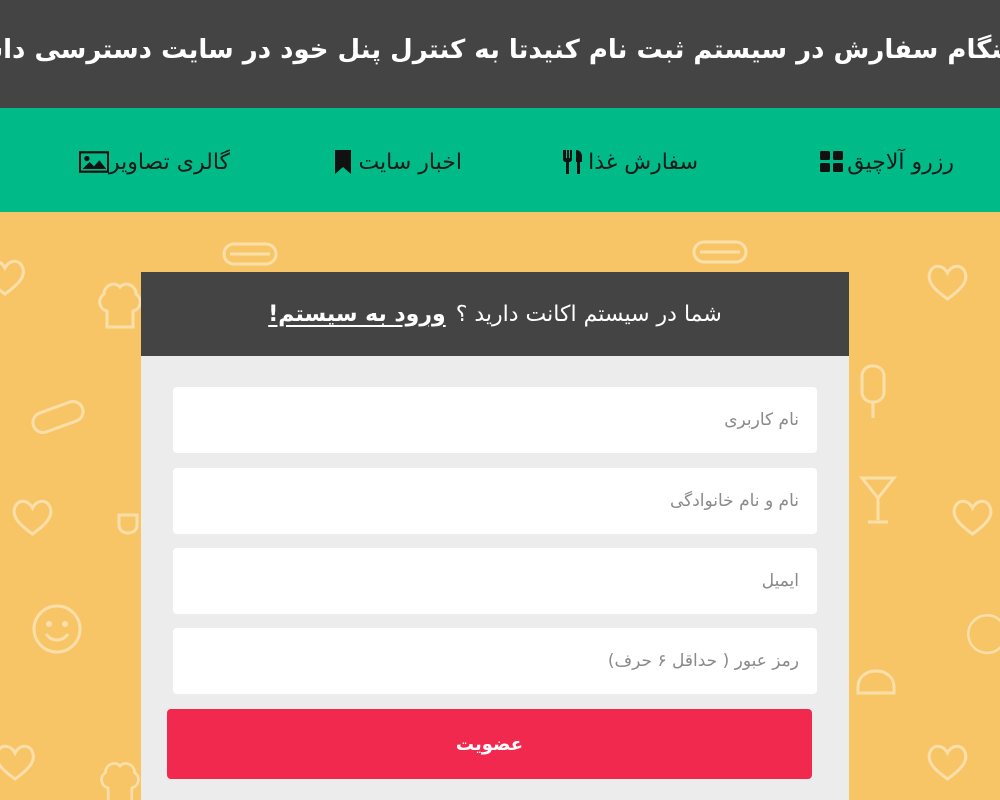 The height and width of the screenshot is (800, 1000). Describe the element at coordinates (357, 314) in the screenshot. I see `login-link: ورود به سیستم!` at that location.